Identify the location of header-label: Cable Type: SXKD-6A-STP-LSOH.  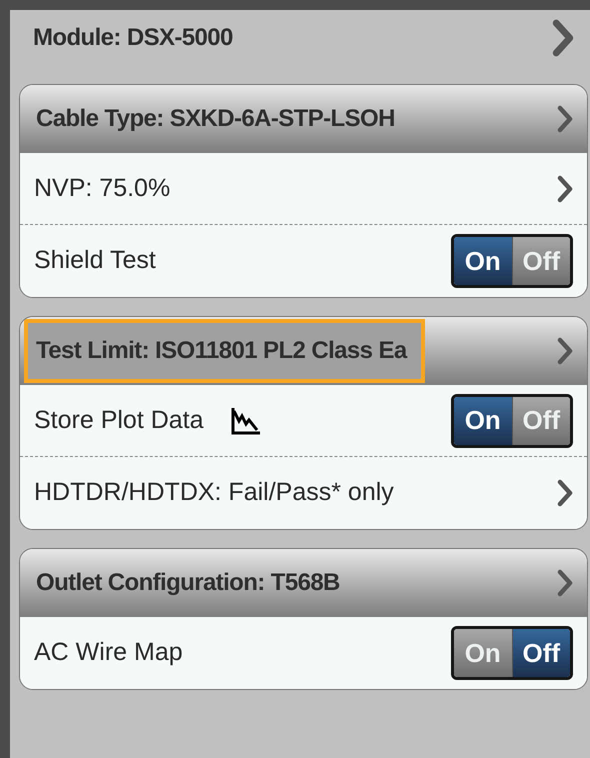
(215, 119).